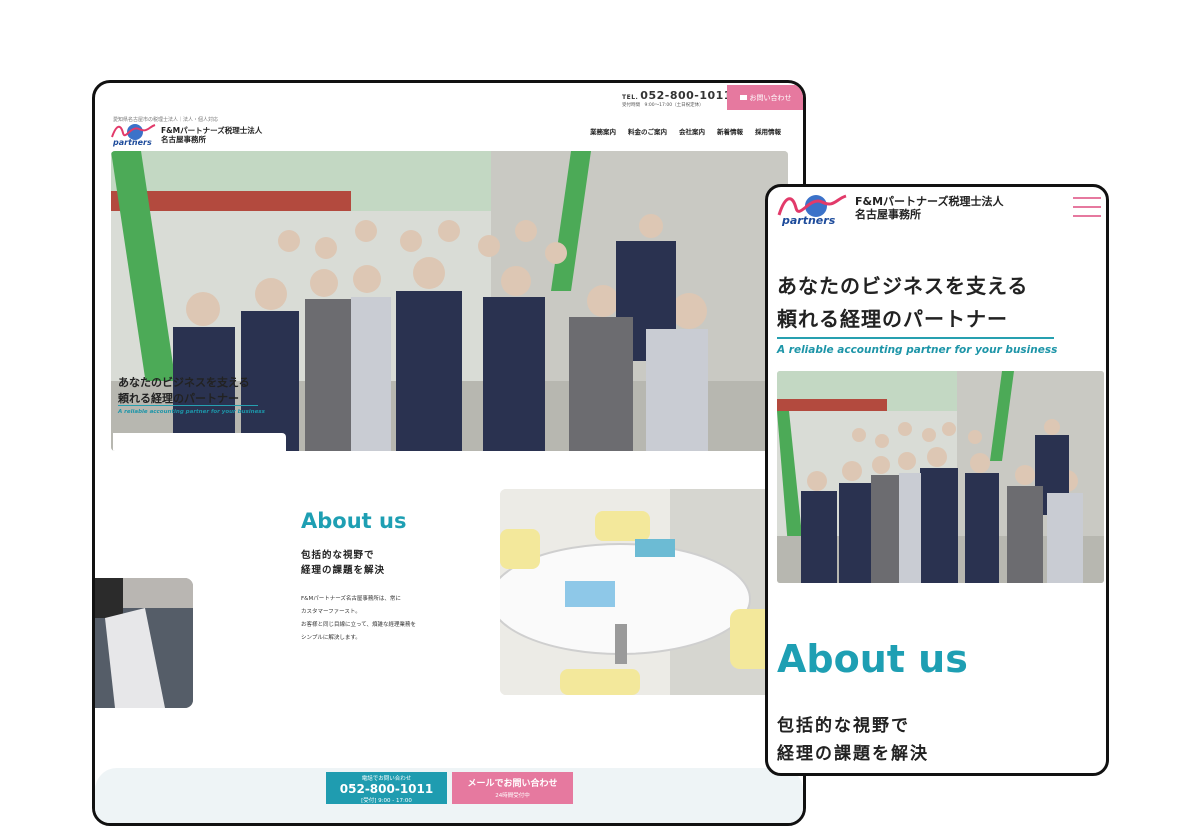 This screenshot has height=826, width=1200. I want to click on footer-phone-label: 電話でお問い合わせ, so click(386, 779).